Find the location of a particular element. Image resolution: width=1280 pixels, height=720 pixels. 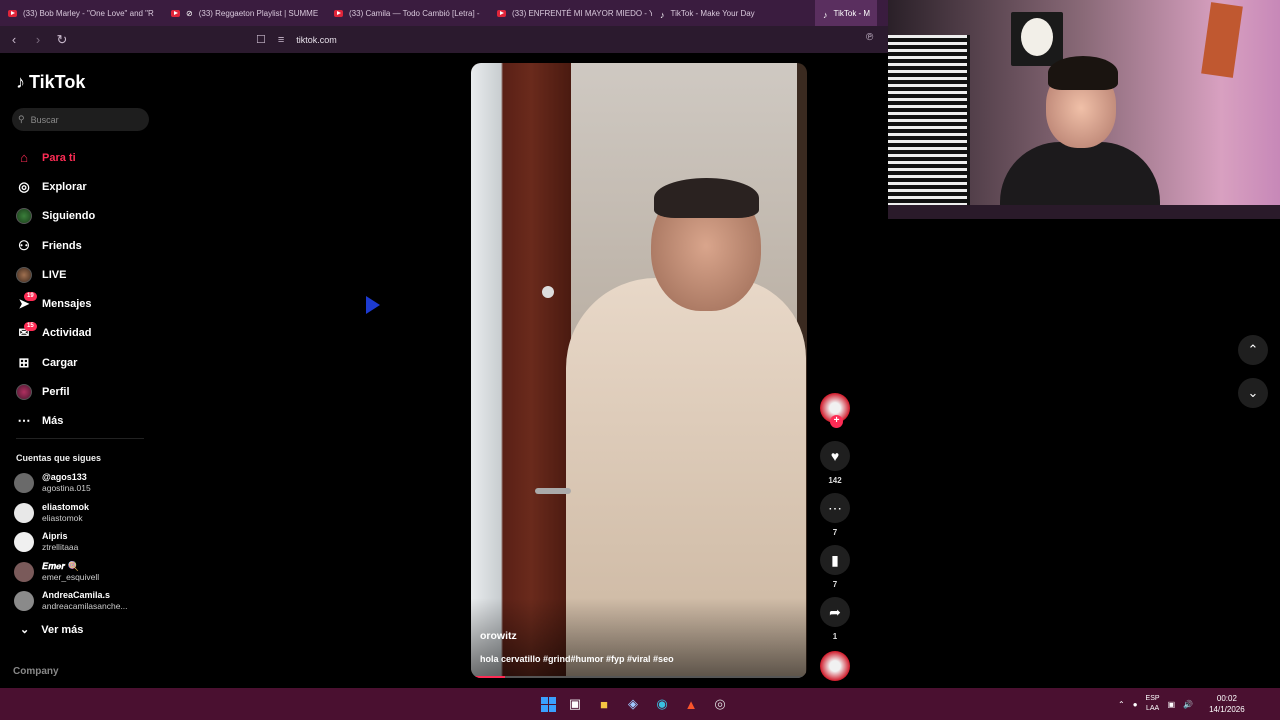

nav-item-explorar: ◎ Explorar is located at coordinates (55, 186).